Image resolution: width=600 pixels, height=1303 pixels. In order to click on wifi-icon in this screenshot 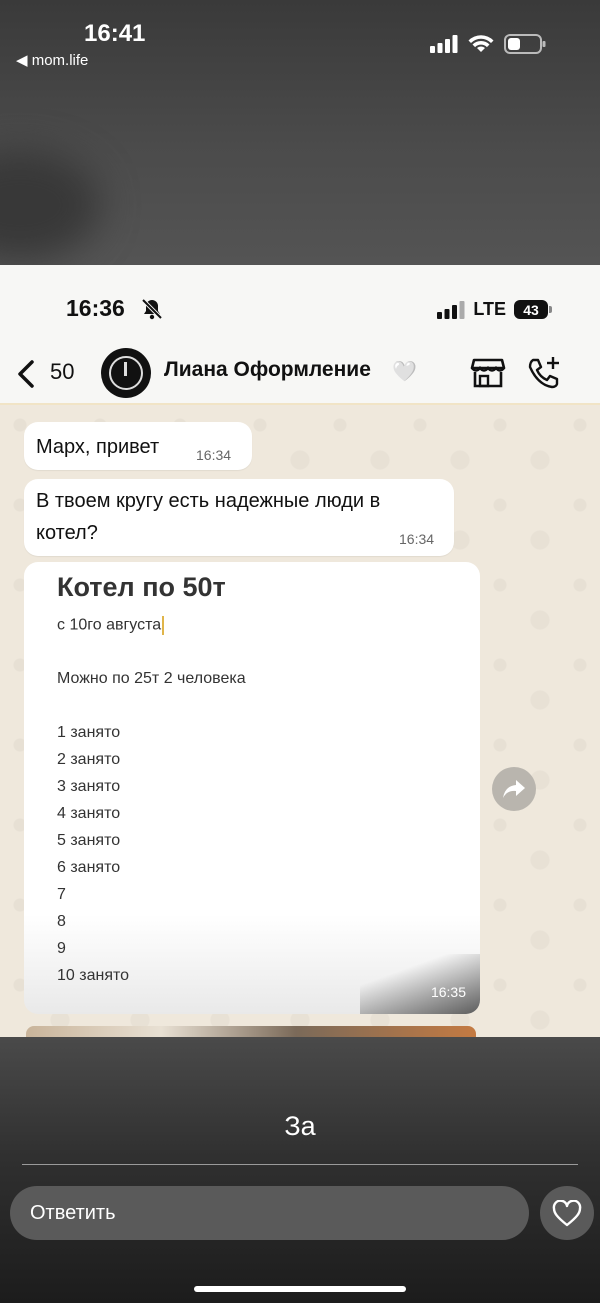, I will do `click(481, 43)`.